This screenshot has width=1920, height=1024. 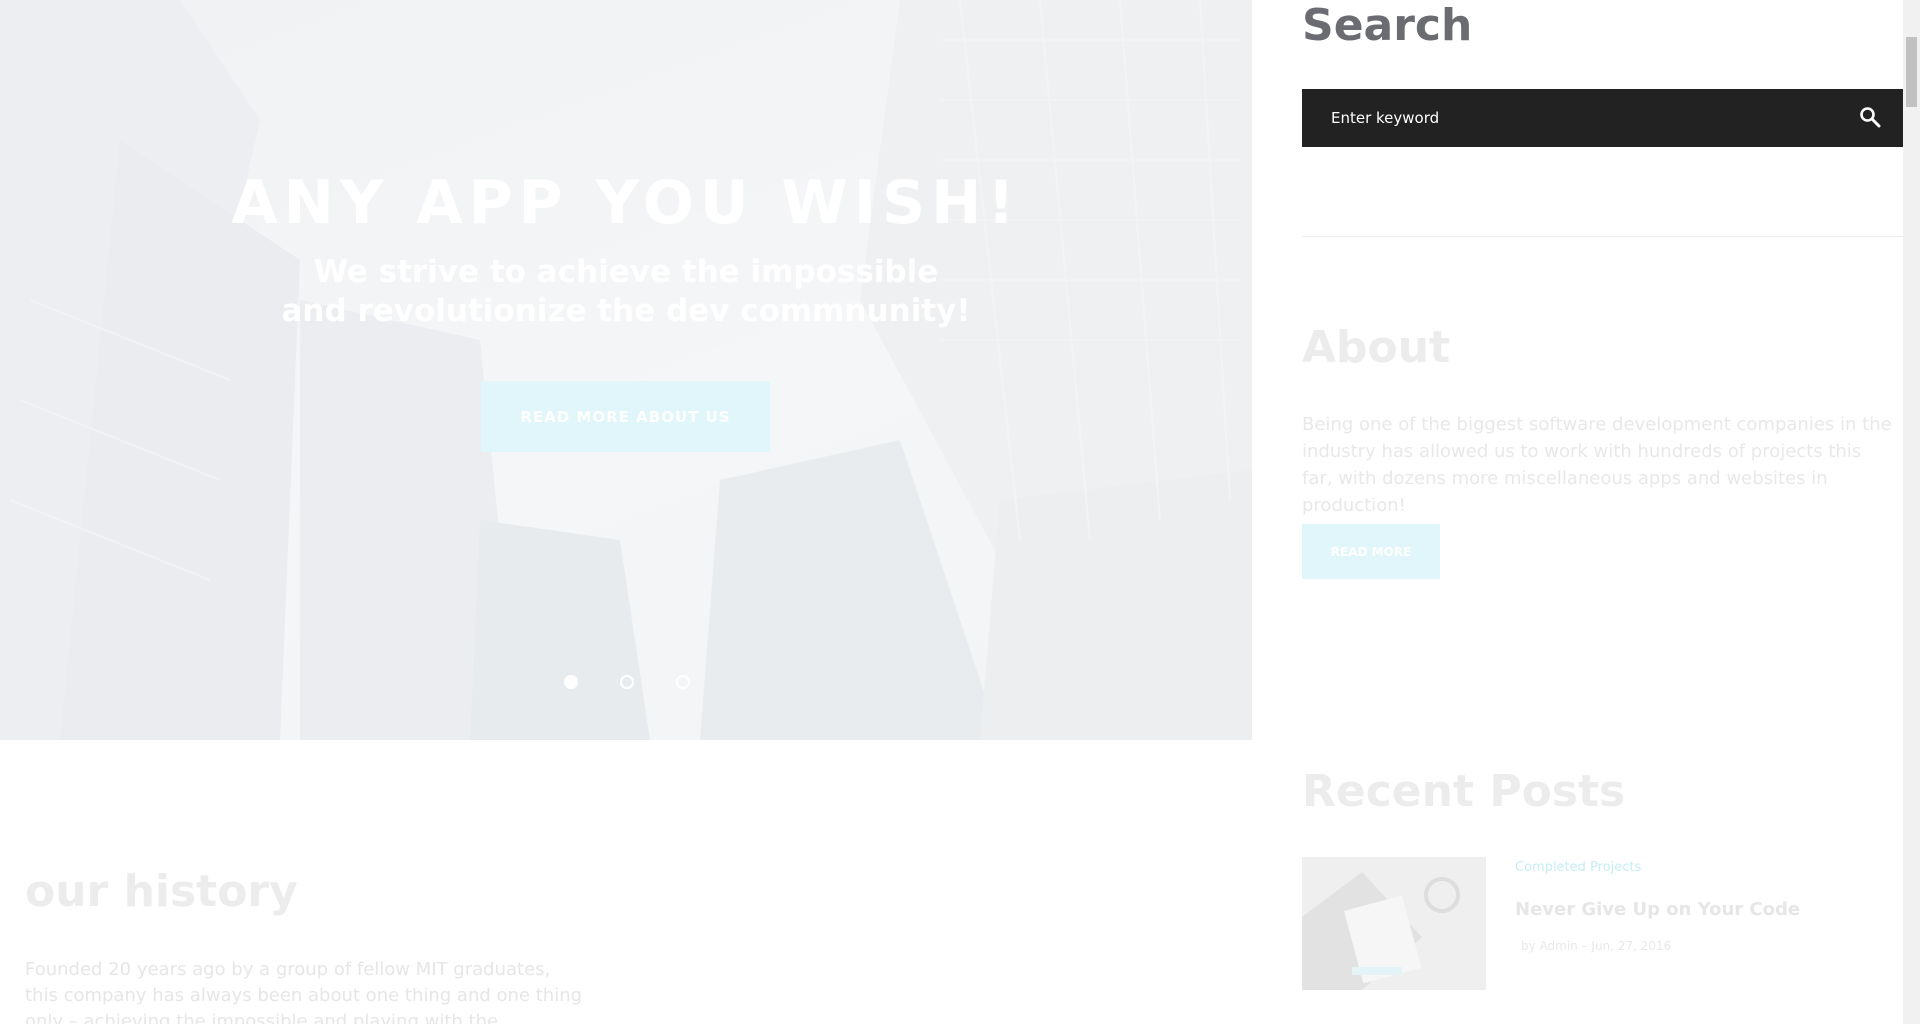 What do you see at coordinates (1911, 72) in the screenshot?
I see `scrollbar-thumb` at bounding box center [1911, 72].